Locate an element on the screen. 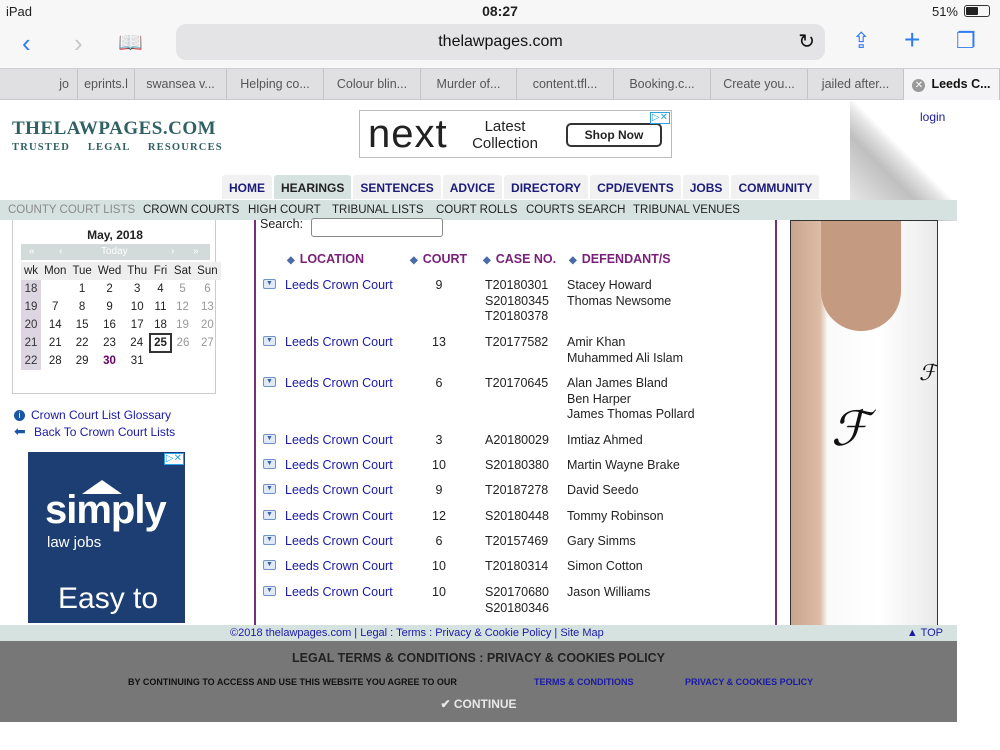 This screenshot has height=750, width=1000. prev-month-button: ‹ is located at coordinates (60, 252).